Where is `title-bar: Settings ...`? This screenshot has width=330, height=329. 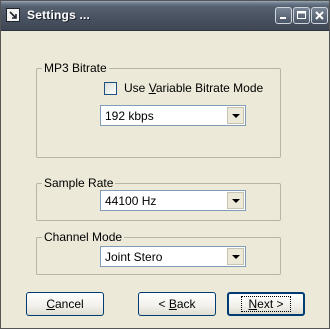 title-bar: Settings ... is located at coordinates (165, 16).